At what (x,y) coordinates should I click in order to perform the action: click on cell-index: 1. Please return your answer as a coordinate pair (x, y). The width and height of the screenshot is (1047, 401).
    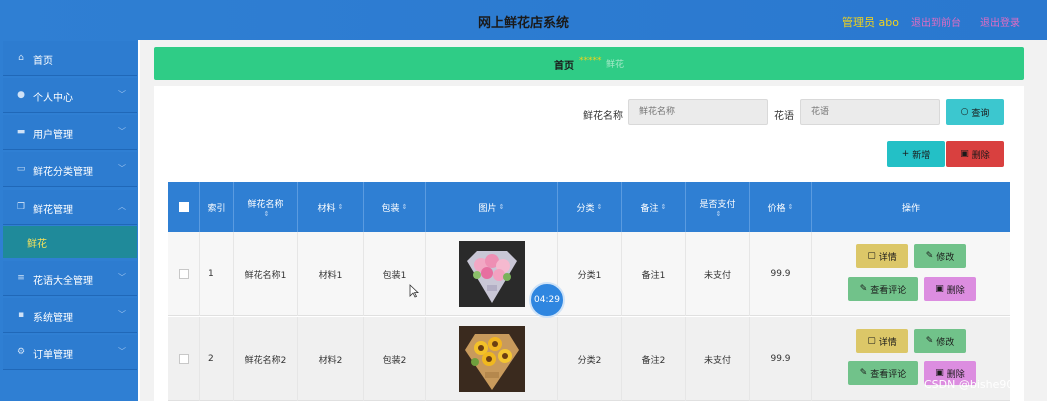
    Looking at the image, I should click on (217, 274).